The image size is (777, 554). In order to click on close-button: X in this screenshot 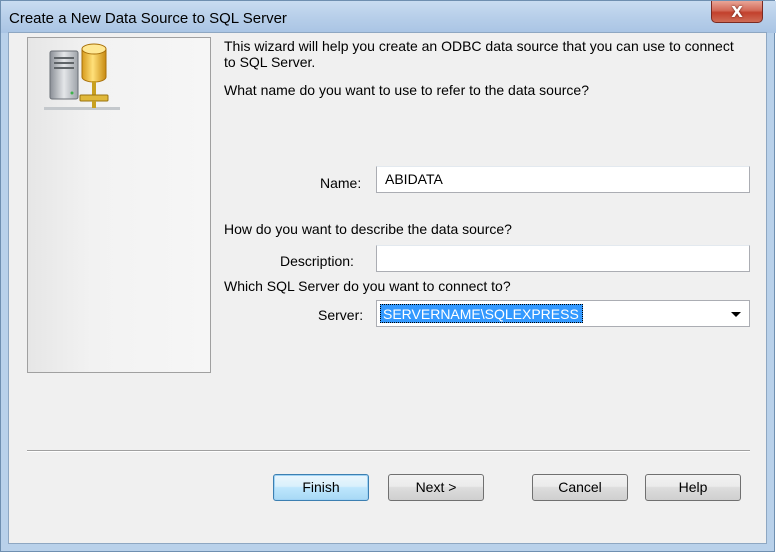, I will do `click(737, 12)`.